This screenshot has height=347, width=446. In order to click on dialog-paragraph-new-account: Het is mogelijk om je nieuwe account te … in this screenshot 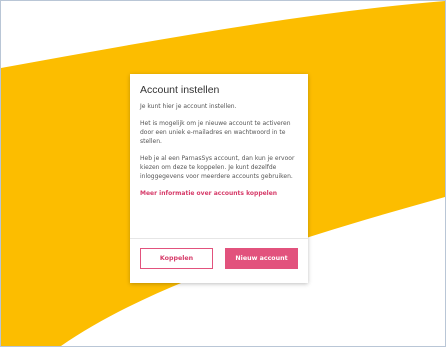, I will do `click(215, 132)`.